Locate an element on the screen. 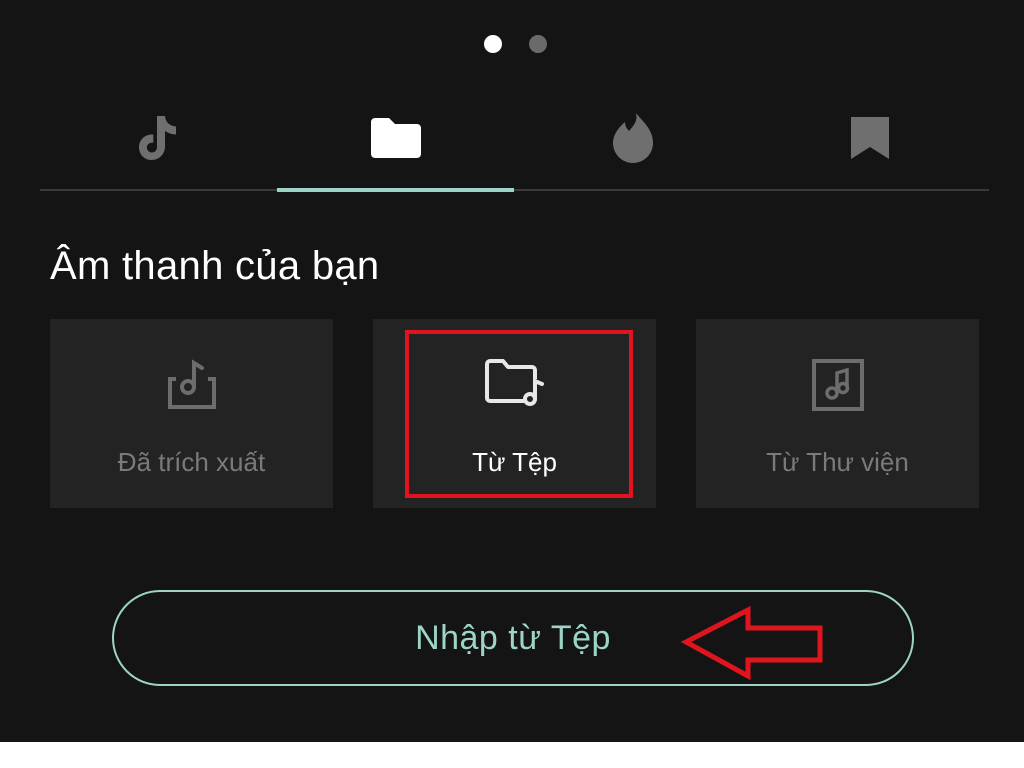  folder-icon is located at coordinates (395, 138).